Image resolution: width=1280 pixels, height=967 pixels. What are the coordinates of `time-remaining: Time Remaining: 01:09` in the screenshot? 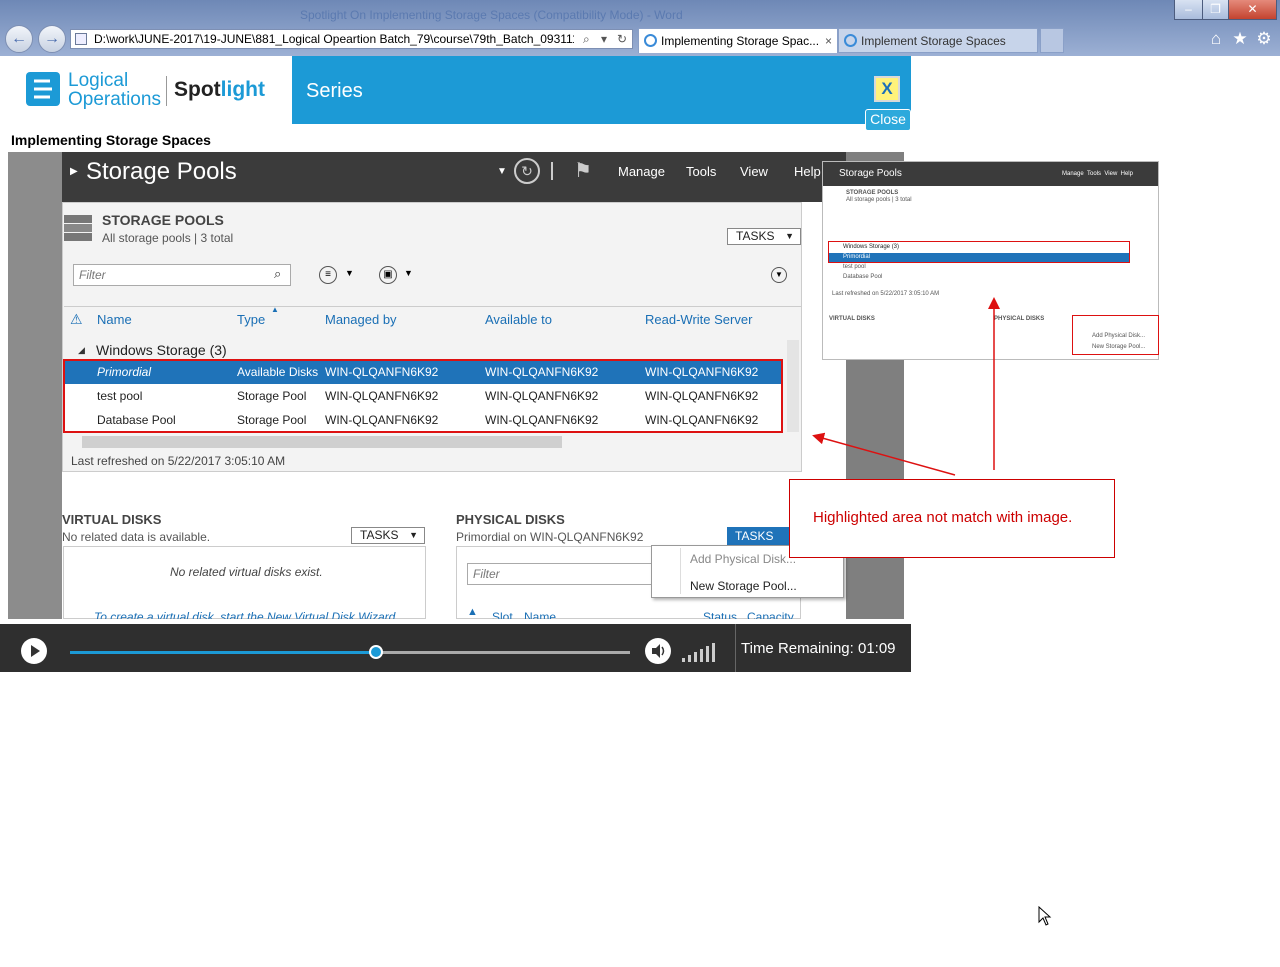 It's located at (818, 648).